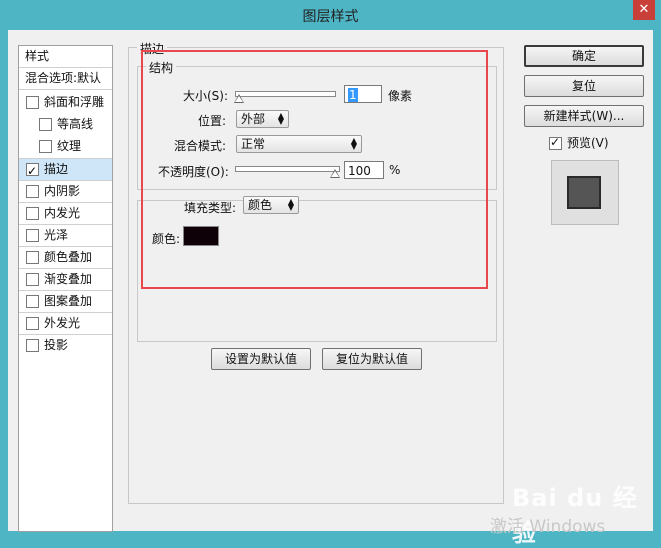  Describe the element at coordinates (32, 191) in the screenshot. I see `inner-shadow-checkbox` at that location.